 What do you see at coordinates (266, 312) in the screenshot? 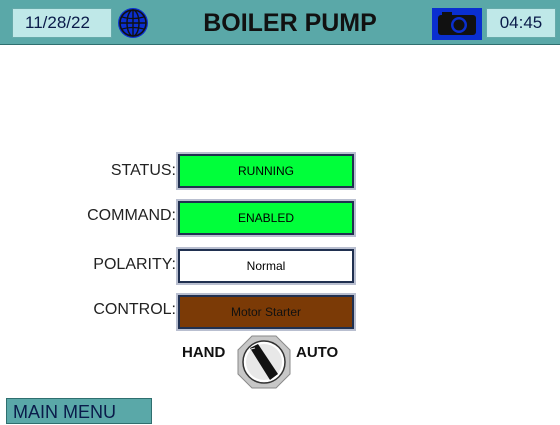
I see `control-value: Motor Starter` at bounding box center [266, 312].